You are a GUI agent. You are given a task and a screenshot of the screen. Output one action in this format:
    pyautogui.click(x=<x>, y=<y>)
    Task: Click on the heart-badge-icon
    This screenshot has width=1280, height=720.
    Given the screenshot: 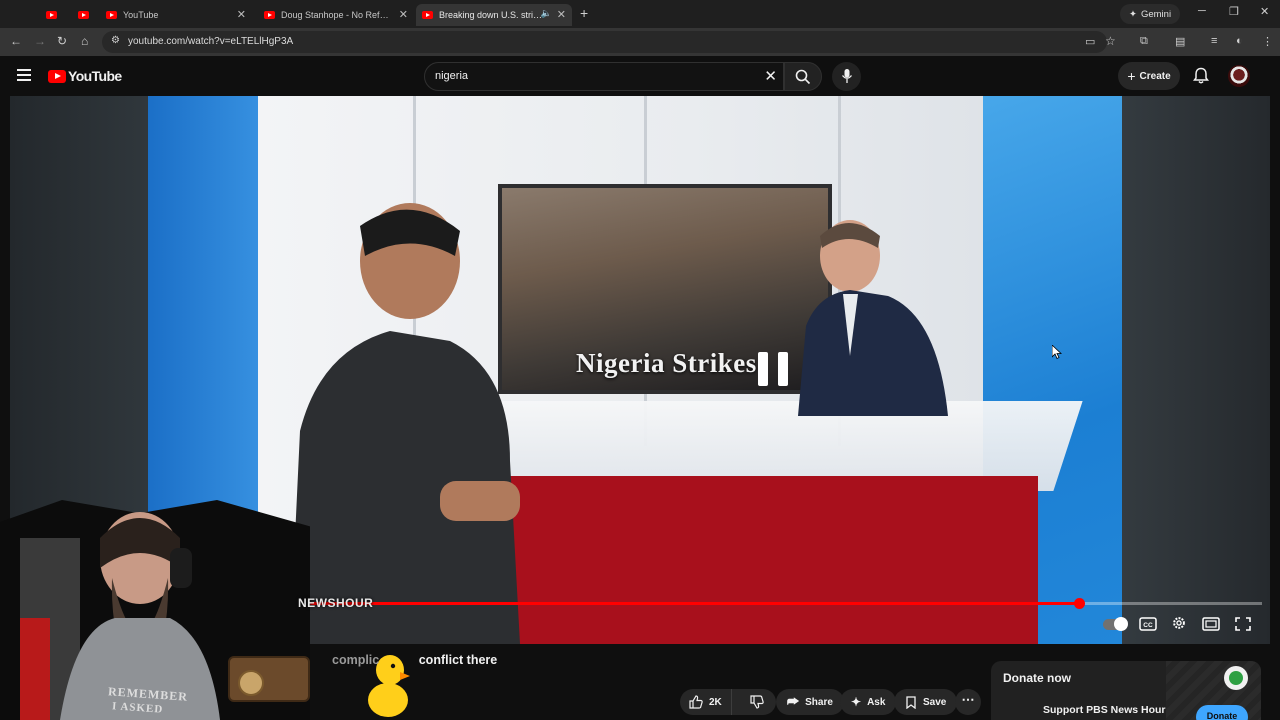 What is the action you would take?
    pyautogui.click(x=1236, y=678)
    